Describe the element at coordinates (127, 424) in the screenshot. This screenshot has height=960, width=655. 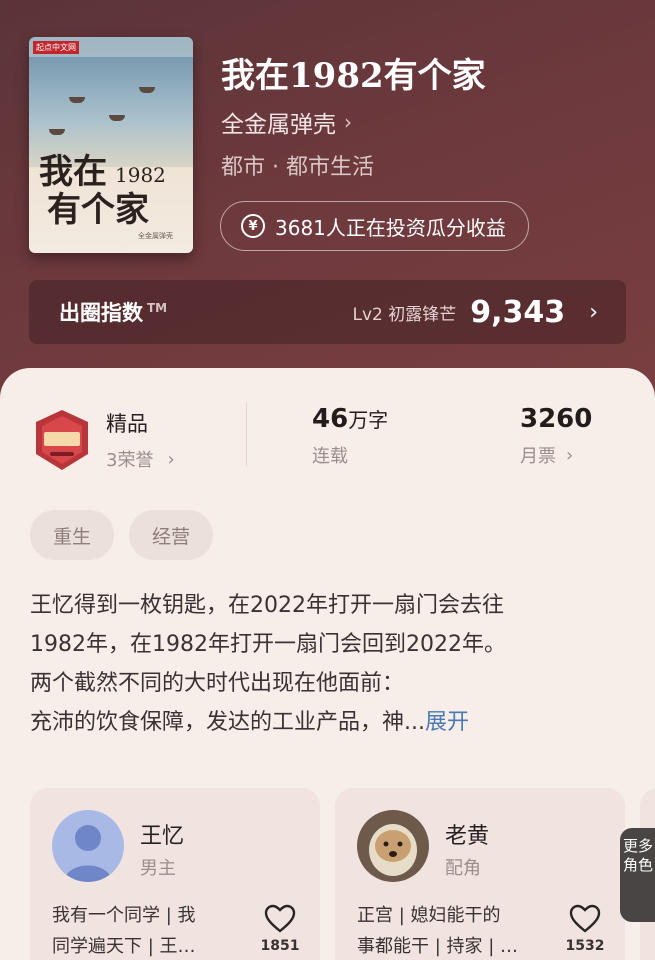
I see `quality-title: 精品` at that location.